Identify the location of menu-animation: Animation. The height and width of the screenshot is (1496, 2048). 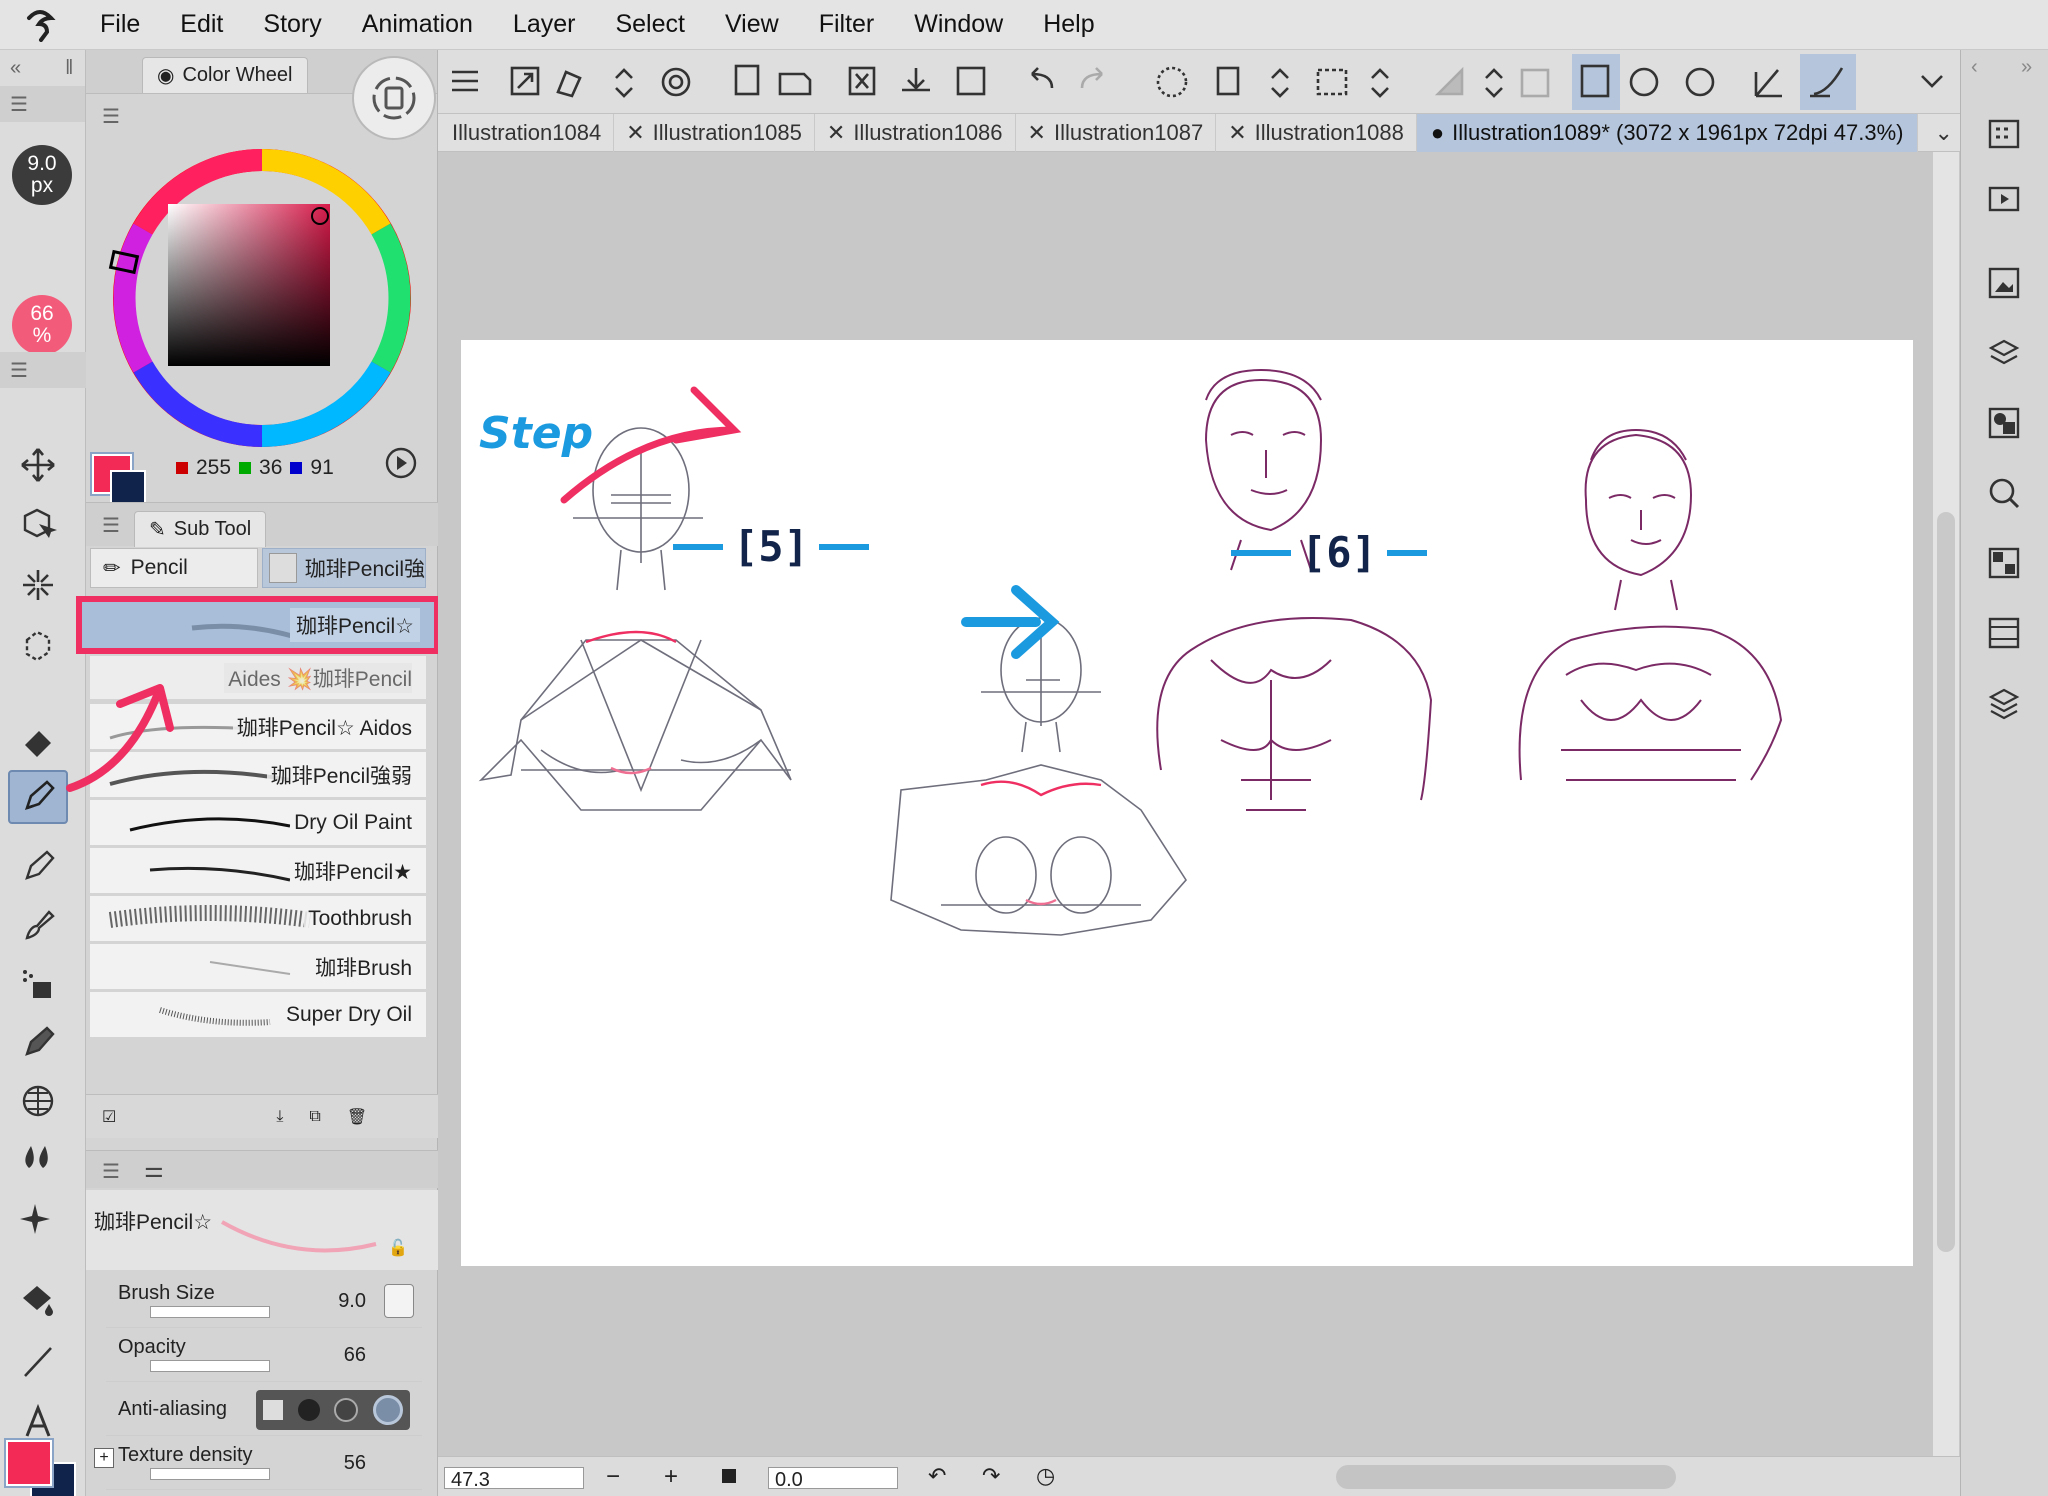
(417, 24).